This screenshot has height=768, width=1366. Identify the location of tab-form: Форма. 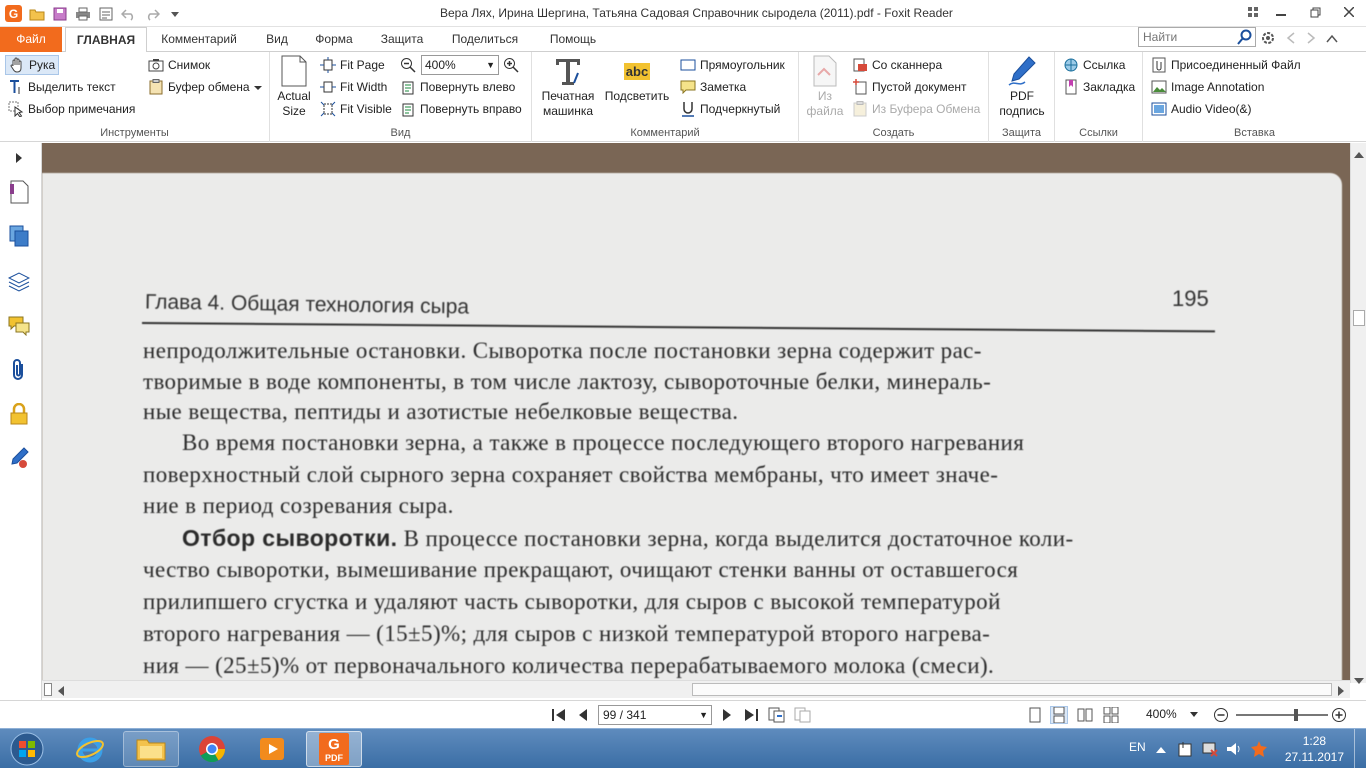
(334, 39).